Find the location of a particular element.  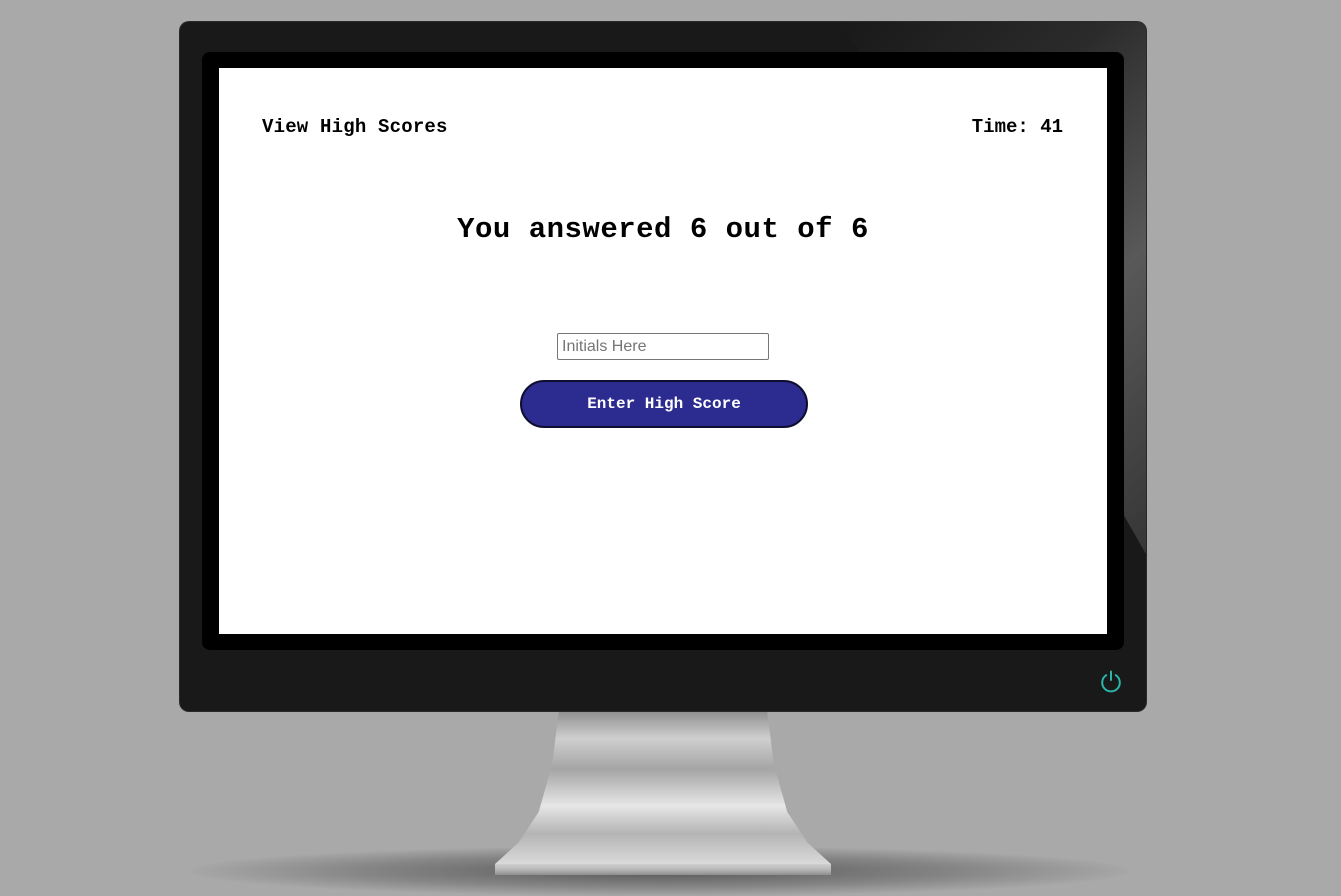

timer-display: Time: 41 is located at coordinates (1017, 127).